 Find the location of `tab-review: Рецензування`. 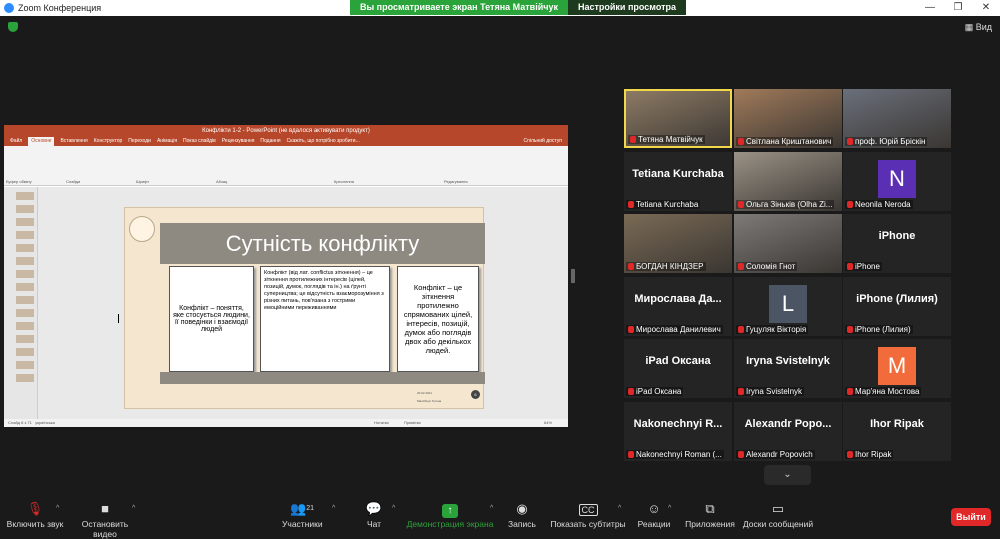

tab-review: Рецензування is located at coordinates (238, 141).